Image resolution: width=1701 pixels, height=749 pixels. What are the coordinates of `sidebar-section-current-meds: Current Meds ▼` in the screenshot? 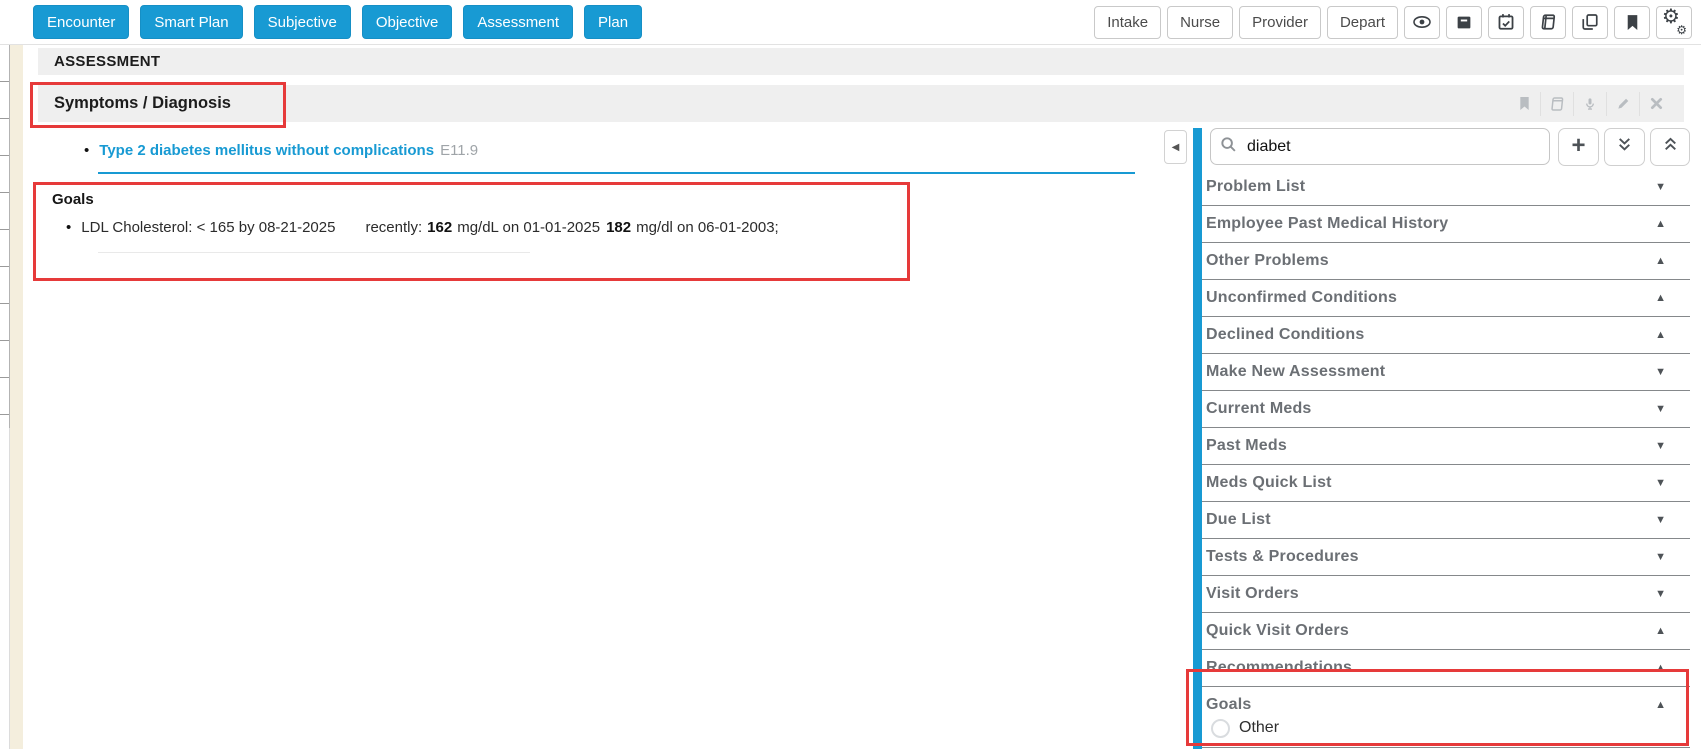 It's located at (1446, 409).